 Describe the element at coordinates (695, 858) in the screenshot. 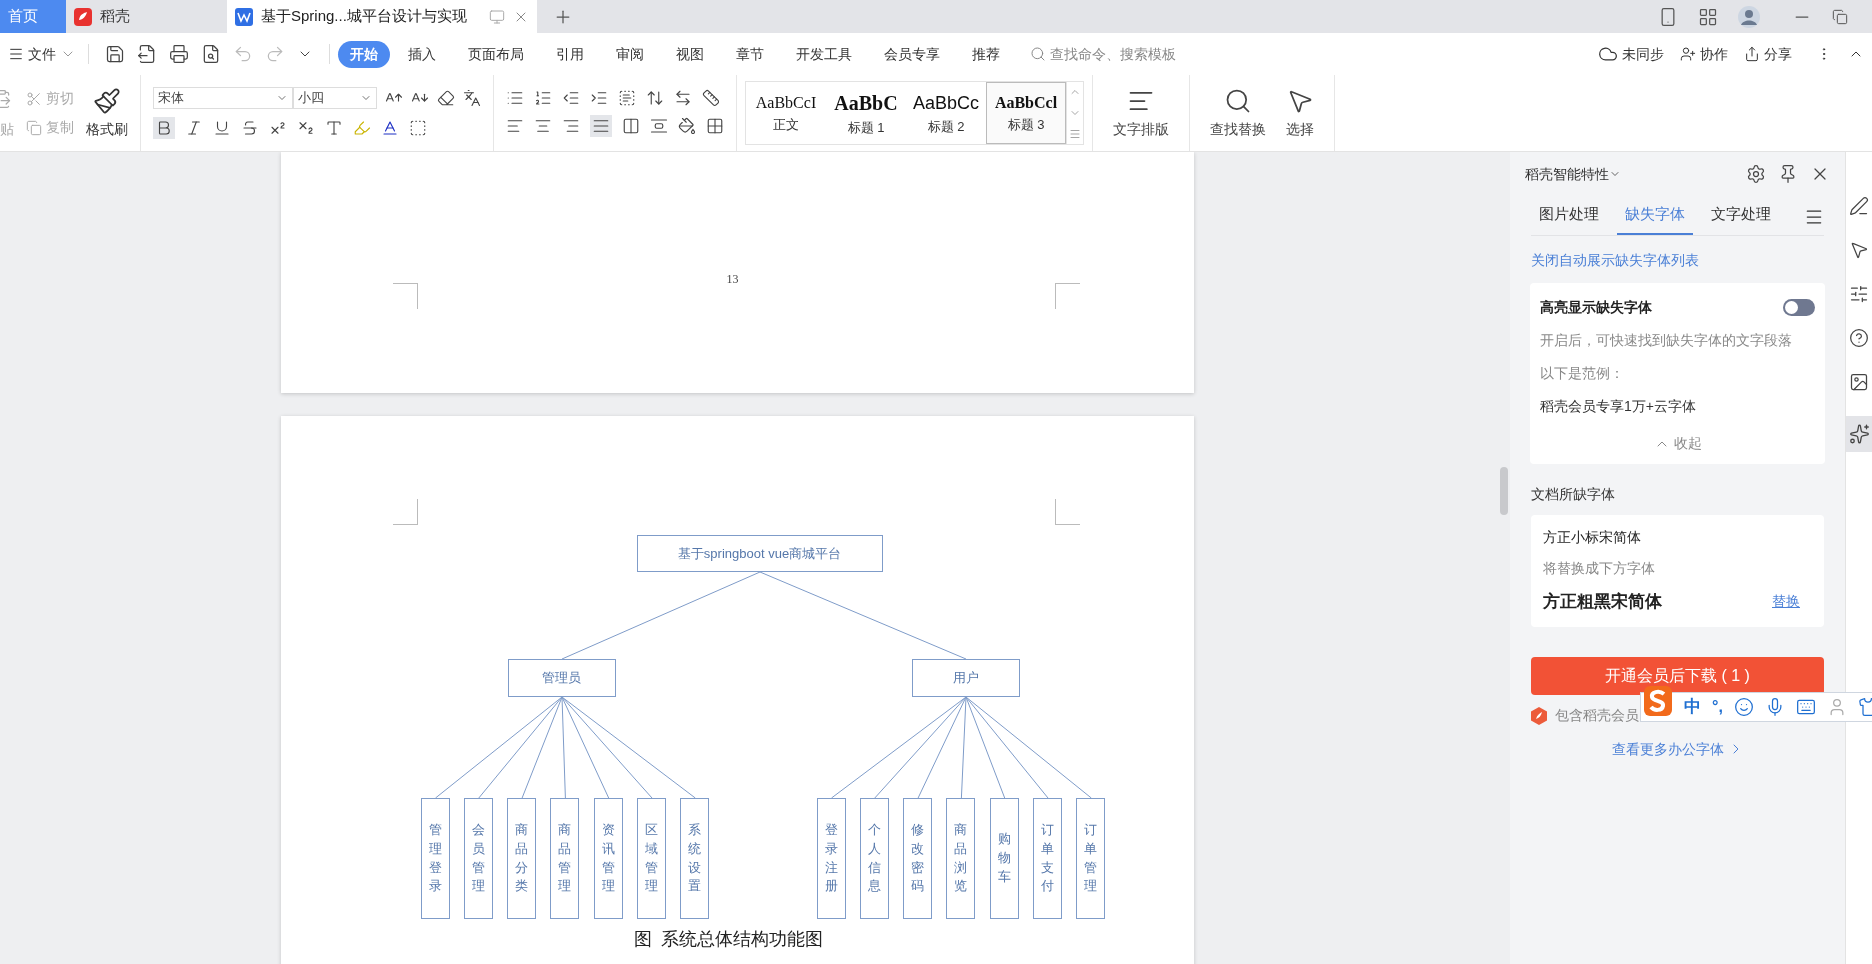

I see `diagram-node: 系统设置` at that location.